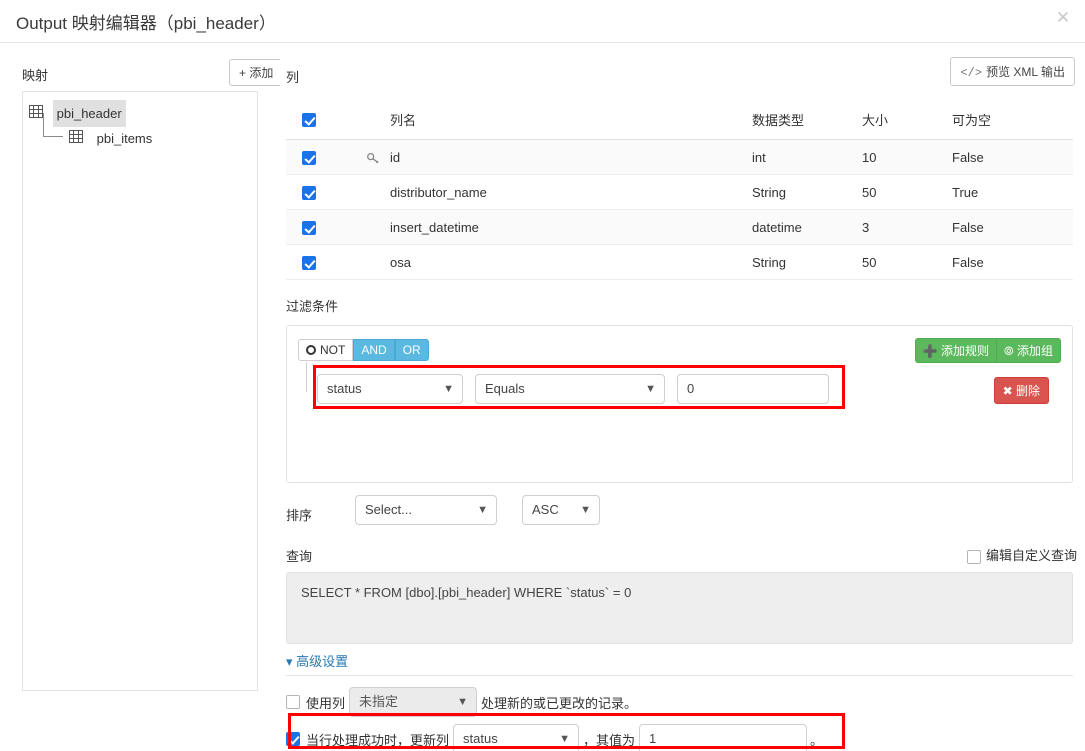 This screenshot has width=1085, height=751. Describe the element at coordinates (1007, 391) in the screenshot. I see `times-icon: ✖` at that location.